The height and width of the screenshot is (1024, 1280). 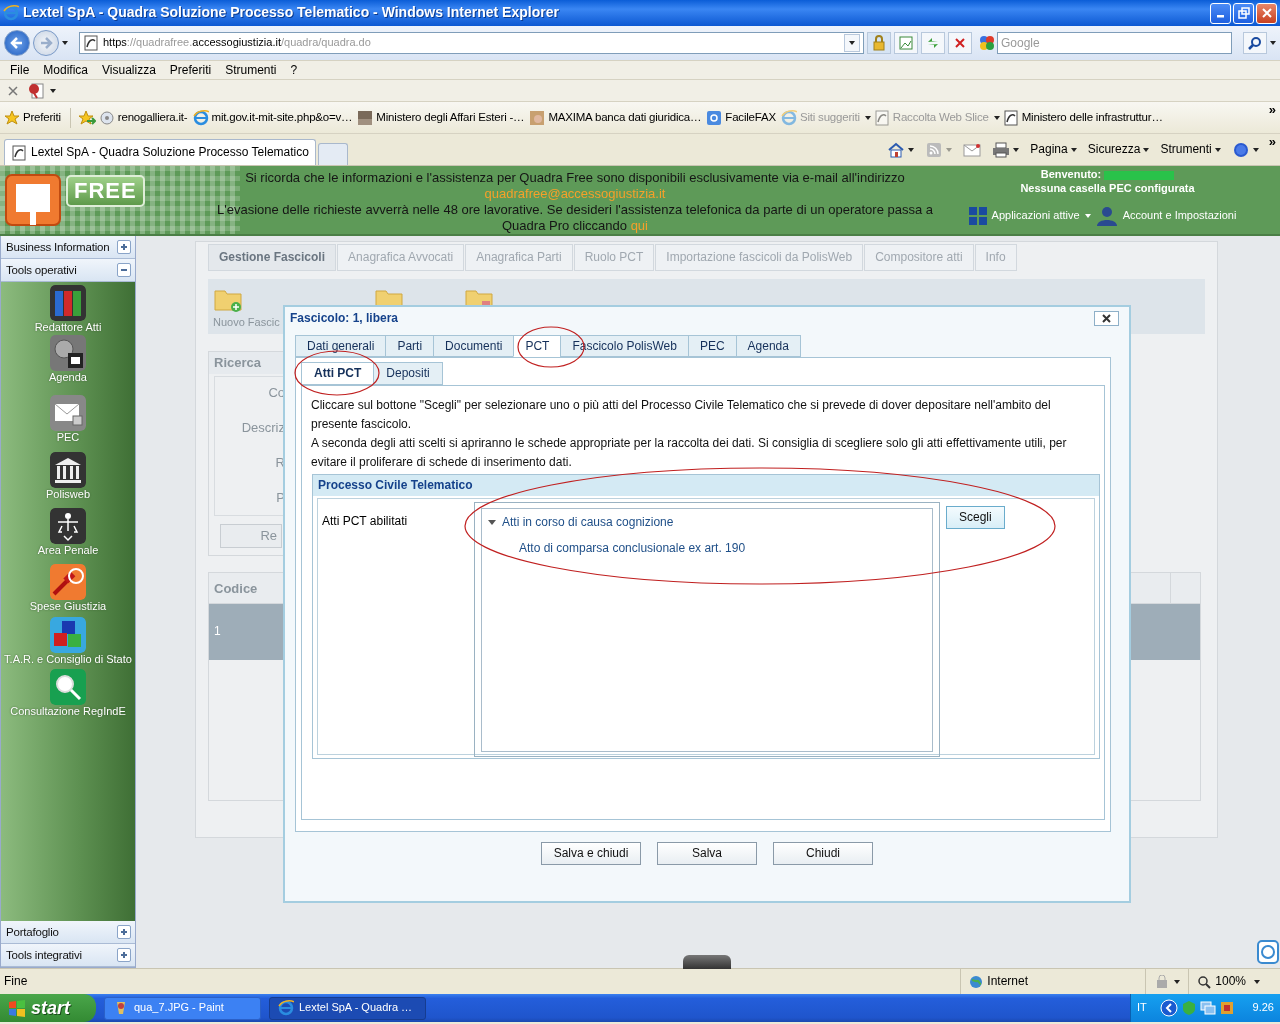 What do you see at coordinates (750, 117) in the screenshot?
I see `favorite-link: FacileFAX` at bounding box center [750, 117].